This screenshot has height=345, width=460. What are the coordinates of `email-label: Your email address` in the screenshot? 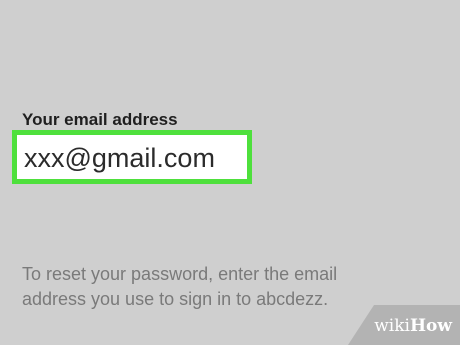 It's located at (100, 119).